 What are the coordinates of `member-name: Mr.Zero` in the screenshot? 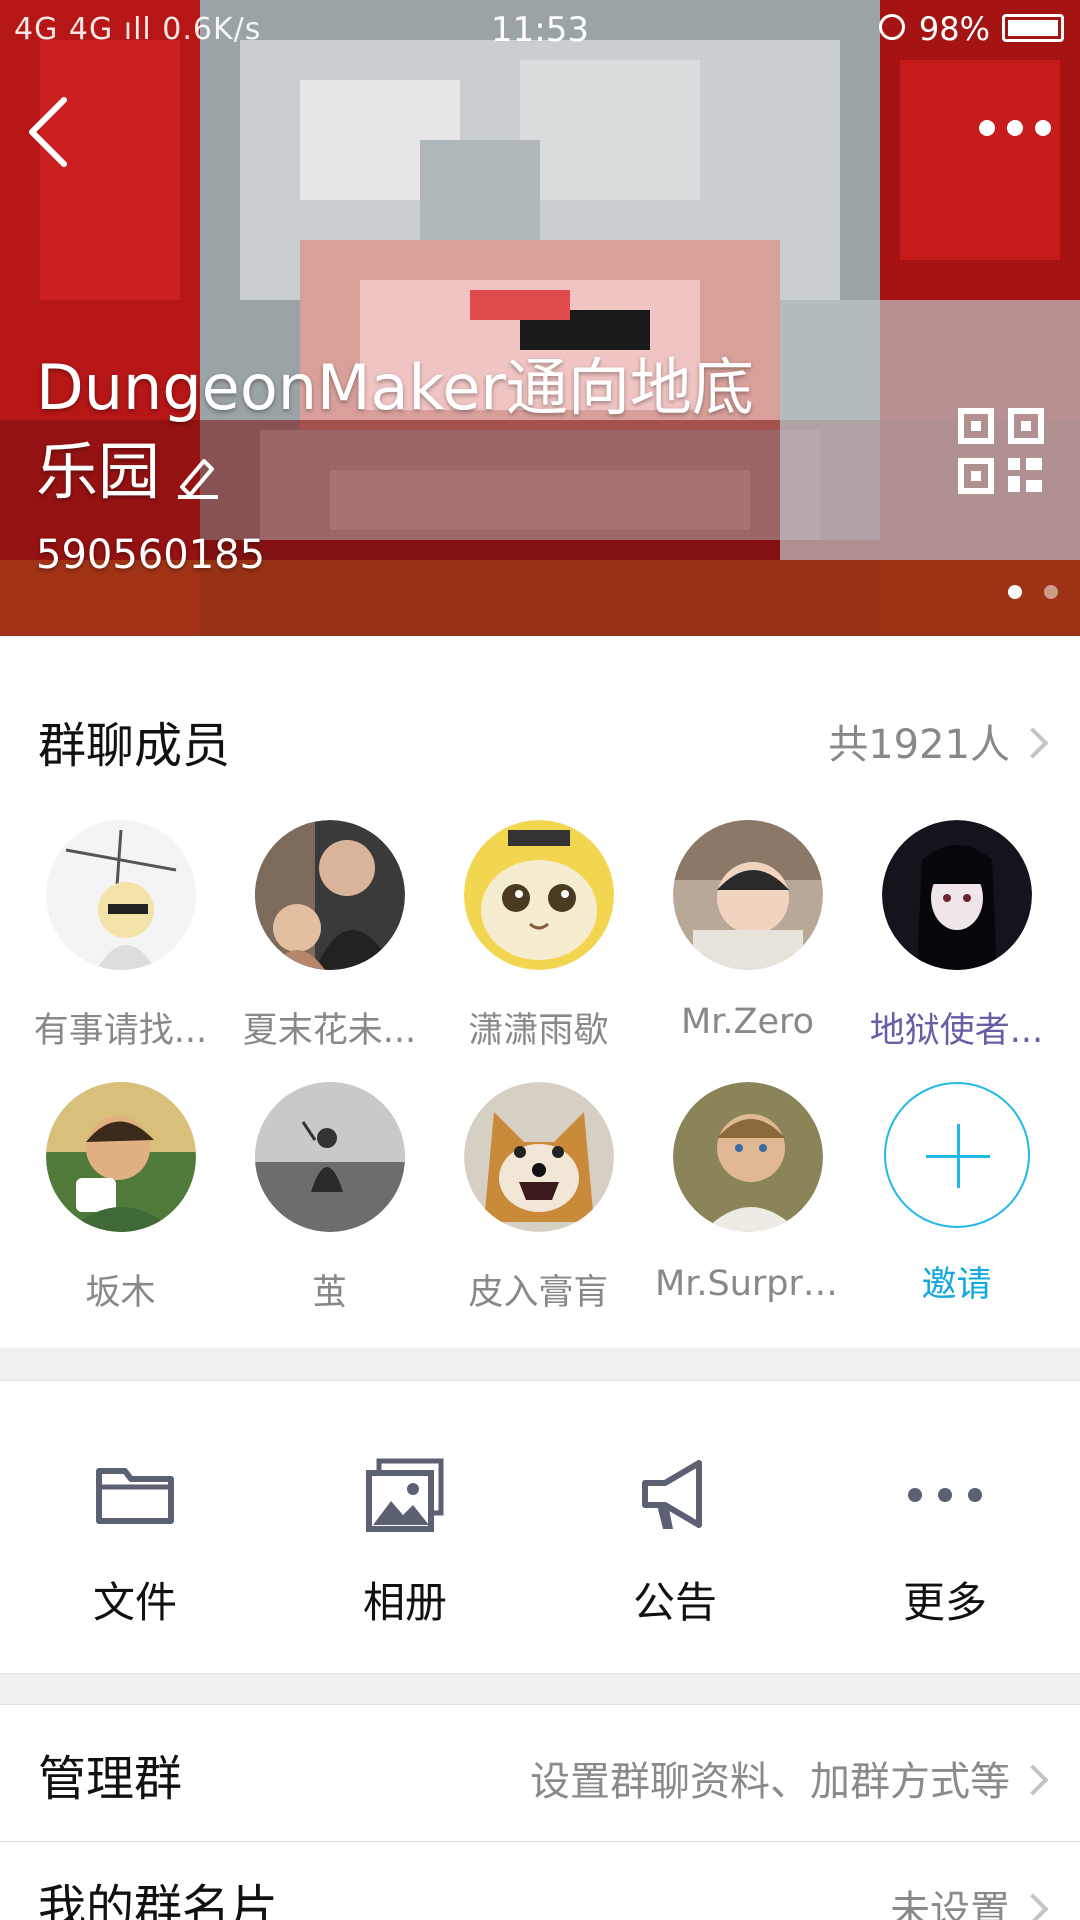 It's located at (747, 1022).